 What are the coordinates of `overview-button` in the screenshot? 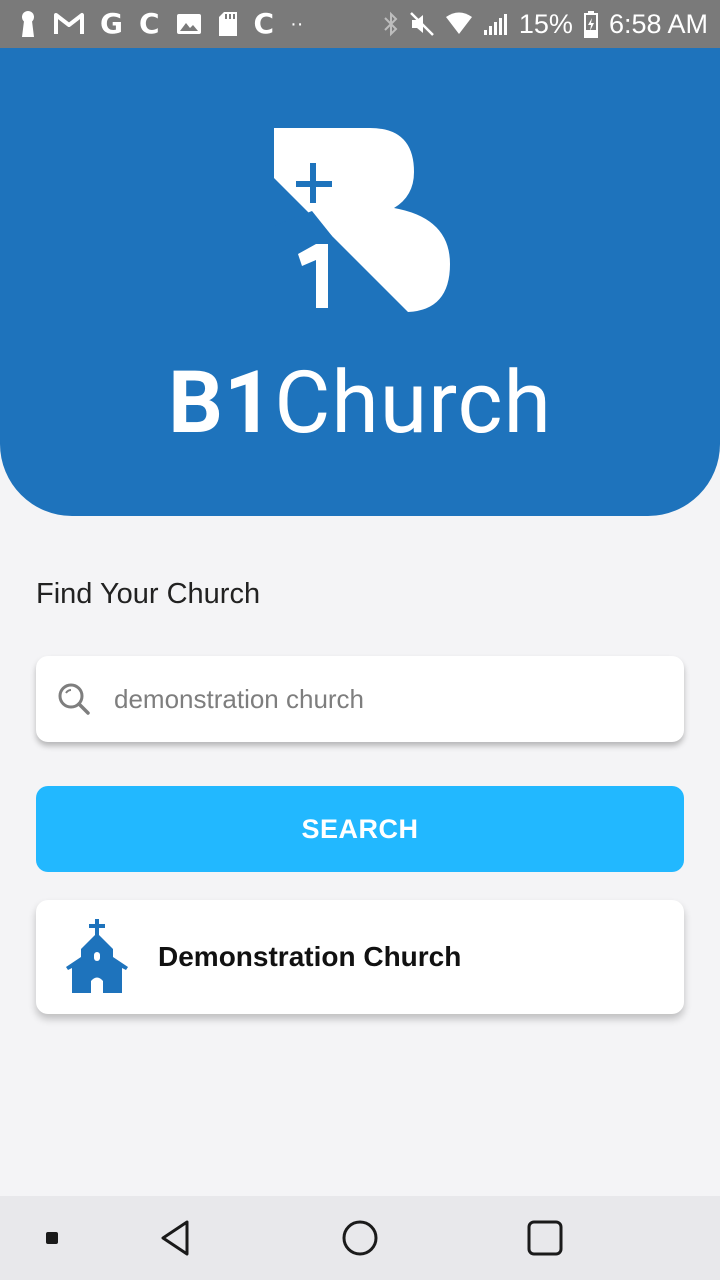 It's located at (545, 1238).